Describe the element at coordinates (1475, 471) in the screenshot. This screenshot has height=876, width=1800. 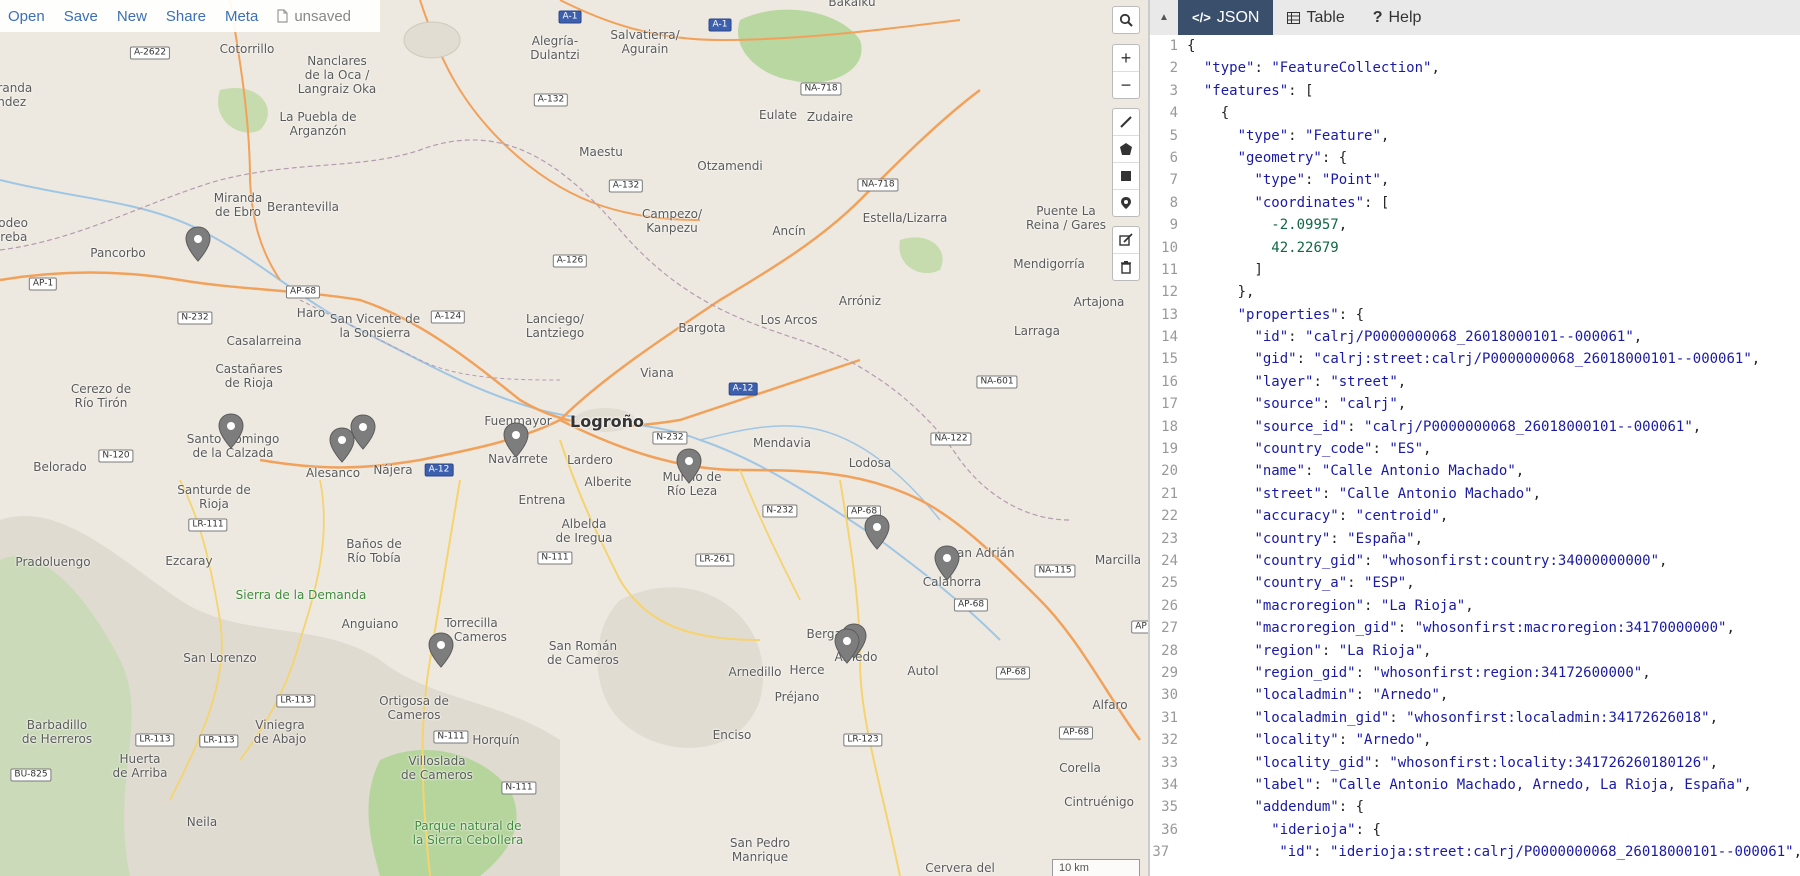
I see `code-line: 20 "name": "Calle Antonio Machado",` at that location.